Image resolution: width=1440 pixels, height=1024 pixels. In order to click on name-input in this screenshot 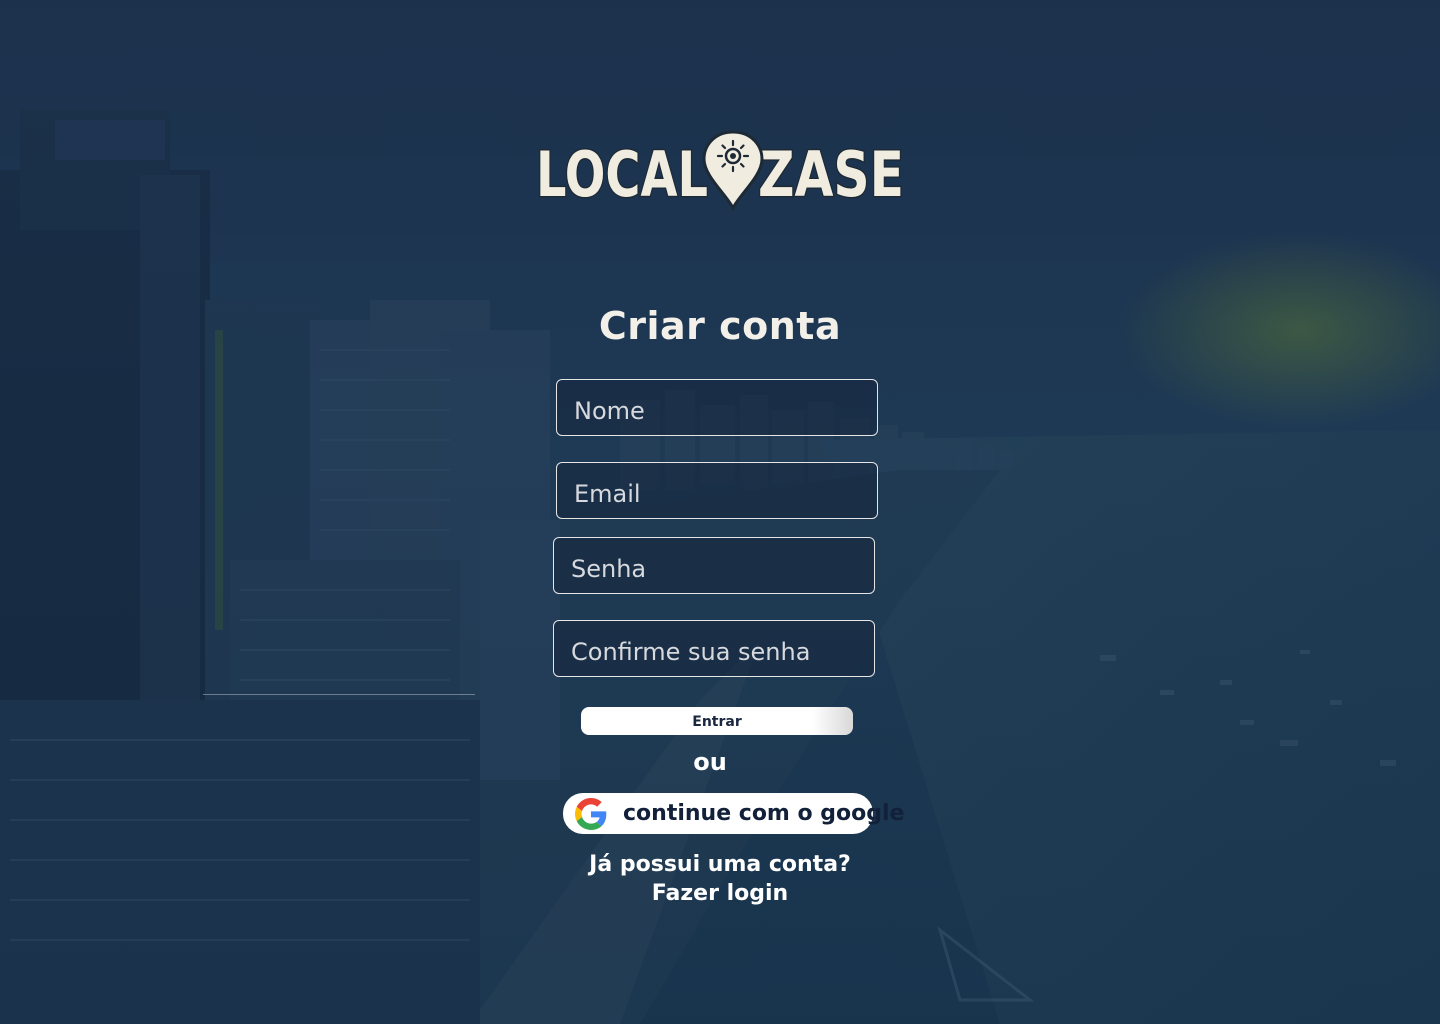, I will do `click(717, 407)`.